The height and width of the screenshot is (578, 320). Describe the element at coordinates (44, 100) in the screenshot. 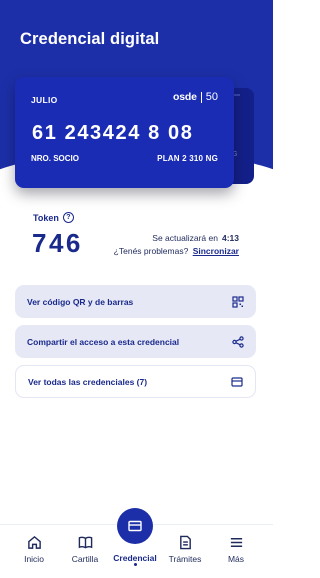

I see `card-holder-name: JULIO` at that location.